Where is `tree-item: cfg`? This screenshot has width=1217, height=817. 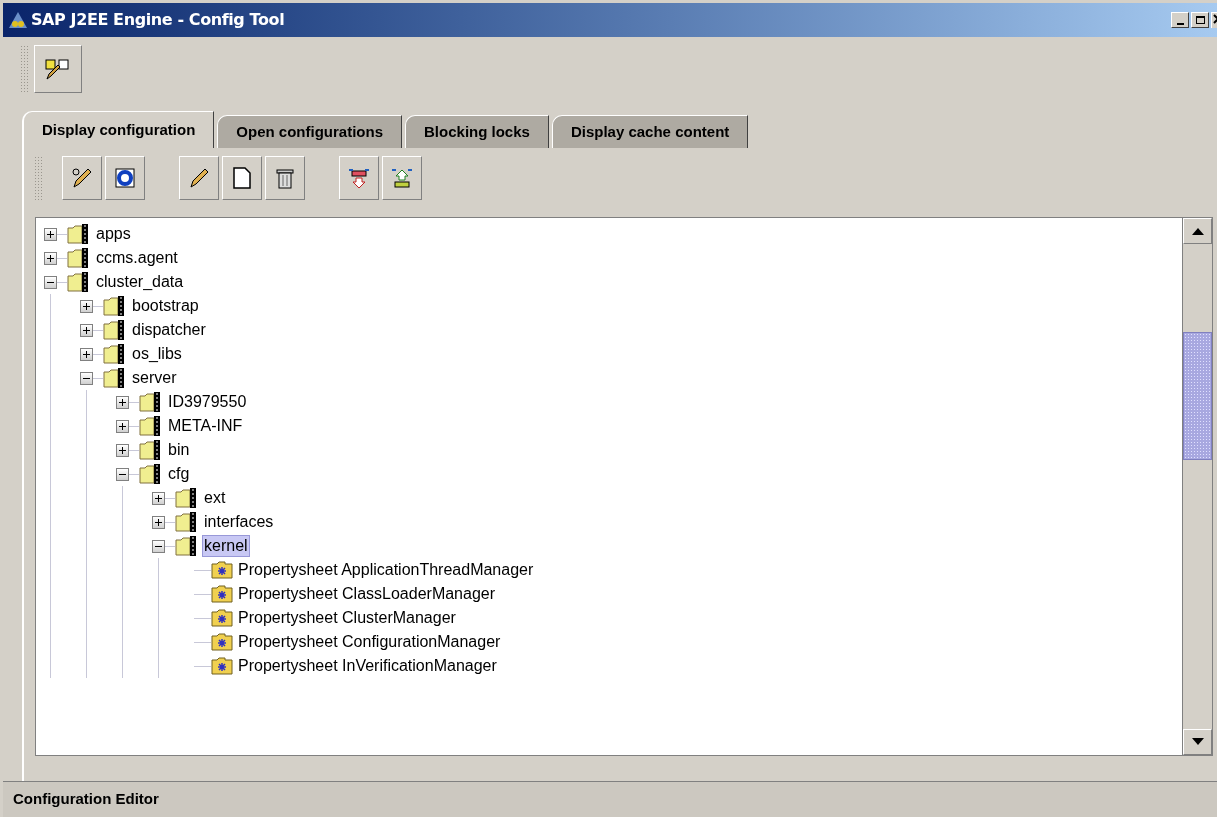 tree-item: cfg is located at coordinates (179, 474).